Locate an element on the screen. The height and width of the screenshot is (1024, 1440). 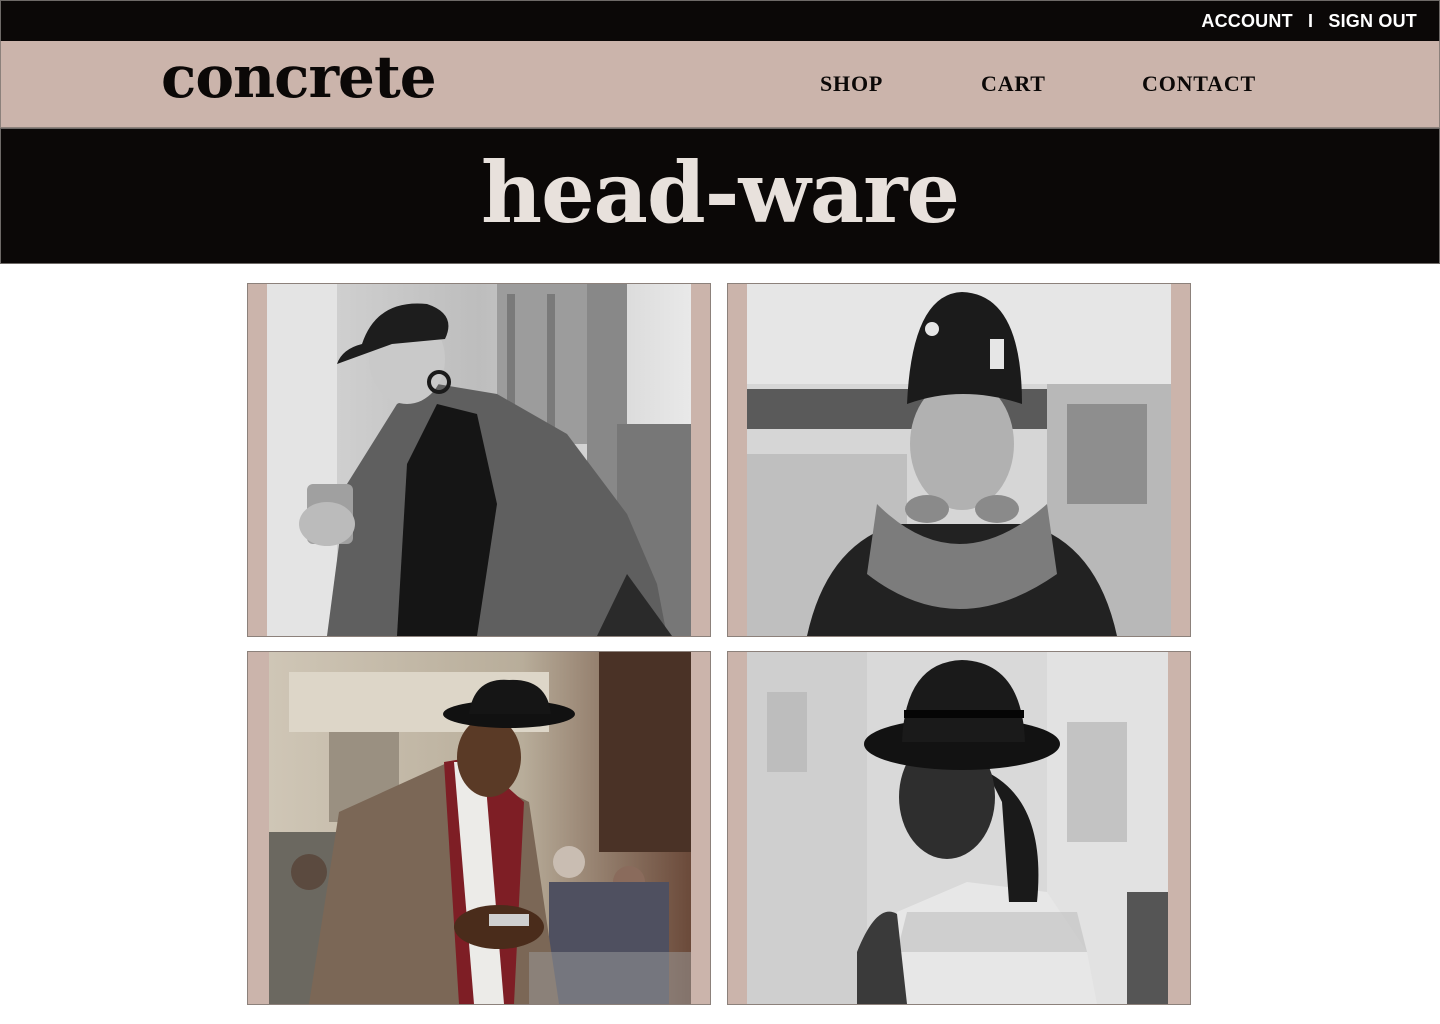
sign-out-link: SIGN OUT is located at coordinates (1372, 21).